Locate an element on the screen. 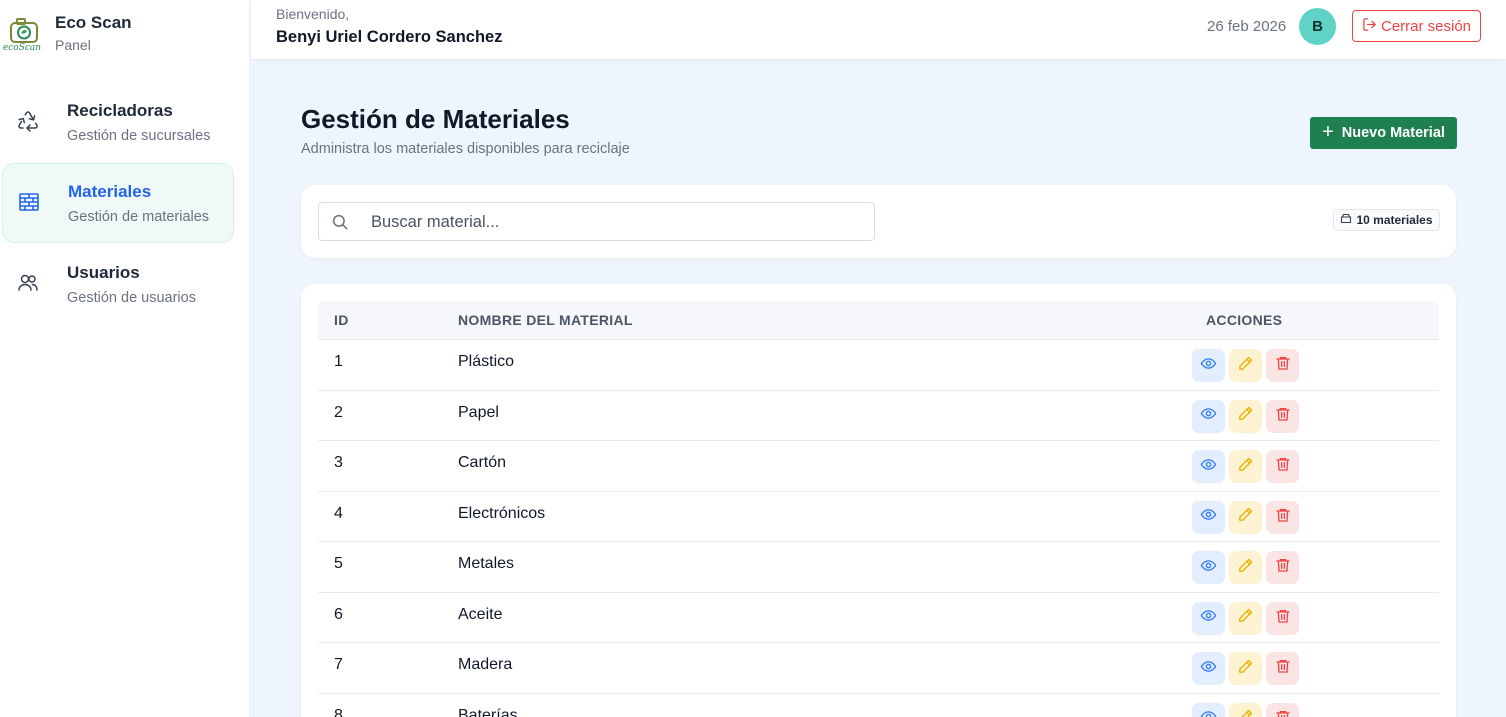 This screenshot has height=717, width=1506. cell-id: 1 is located at coordinates (338, 361).